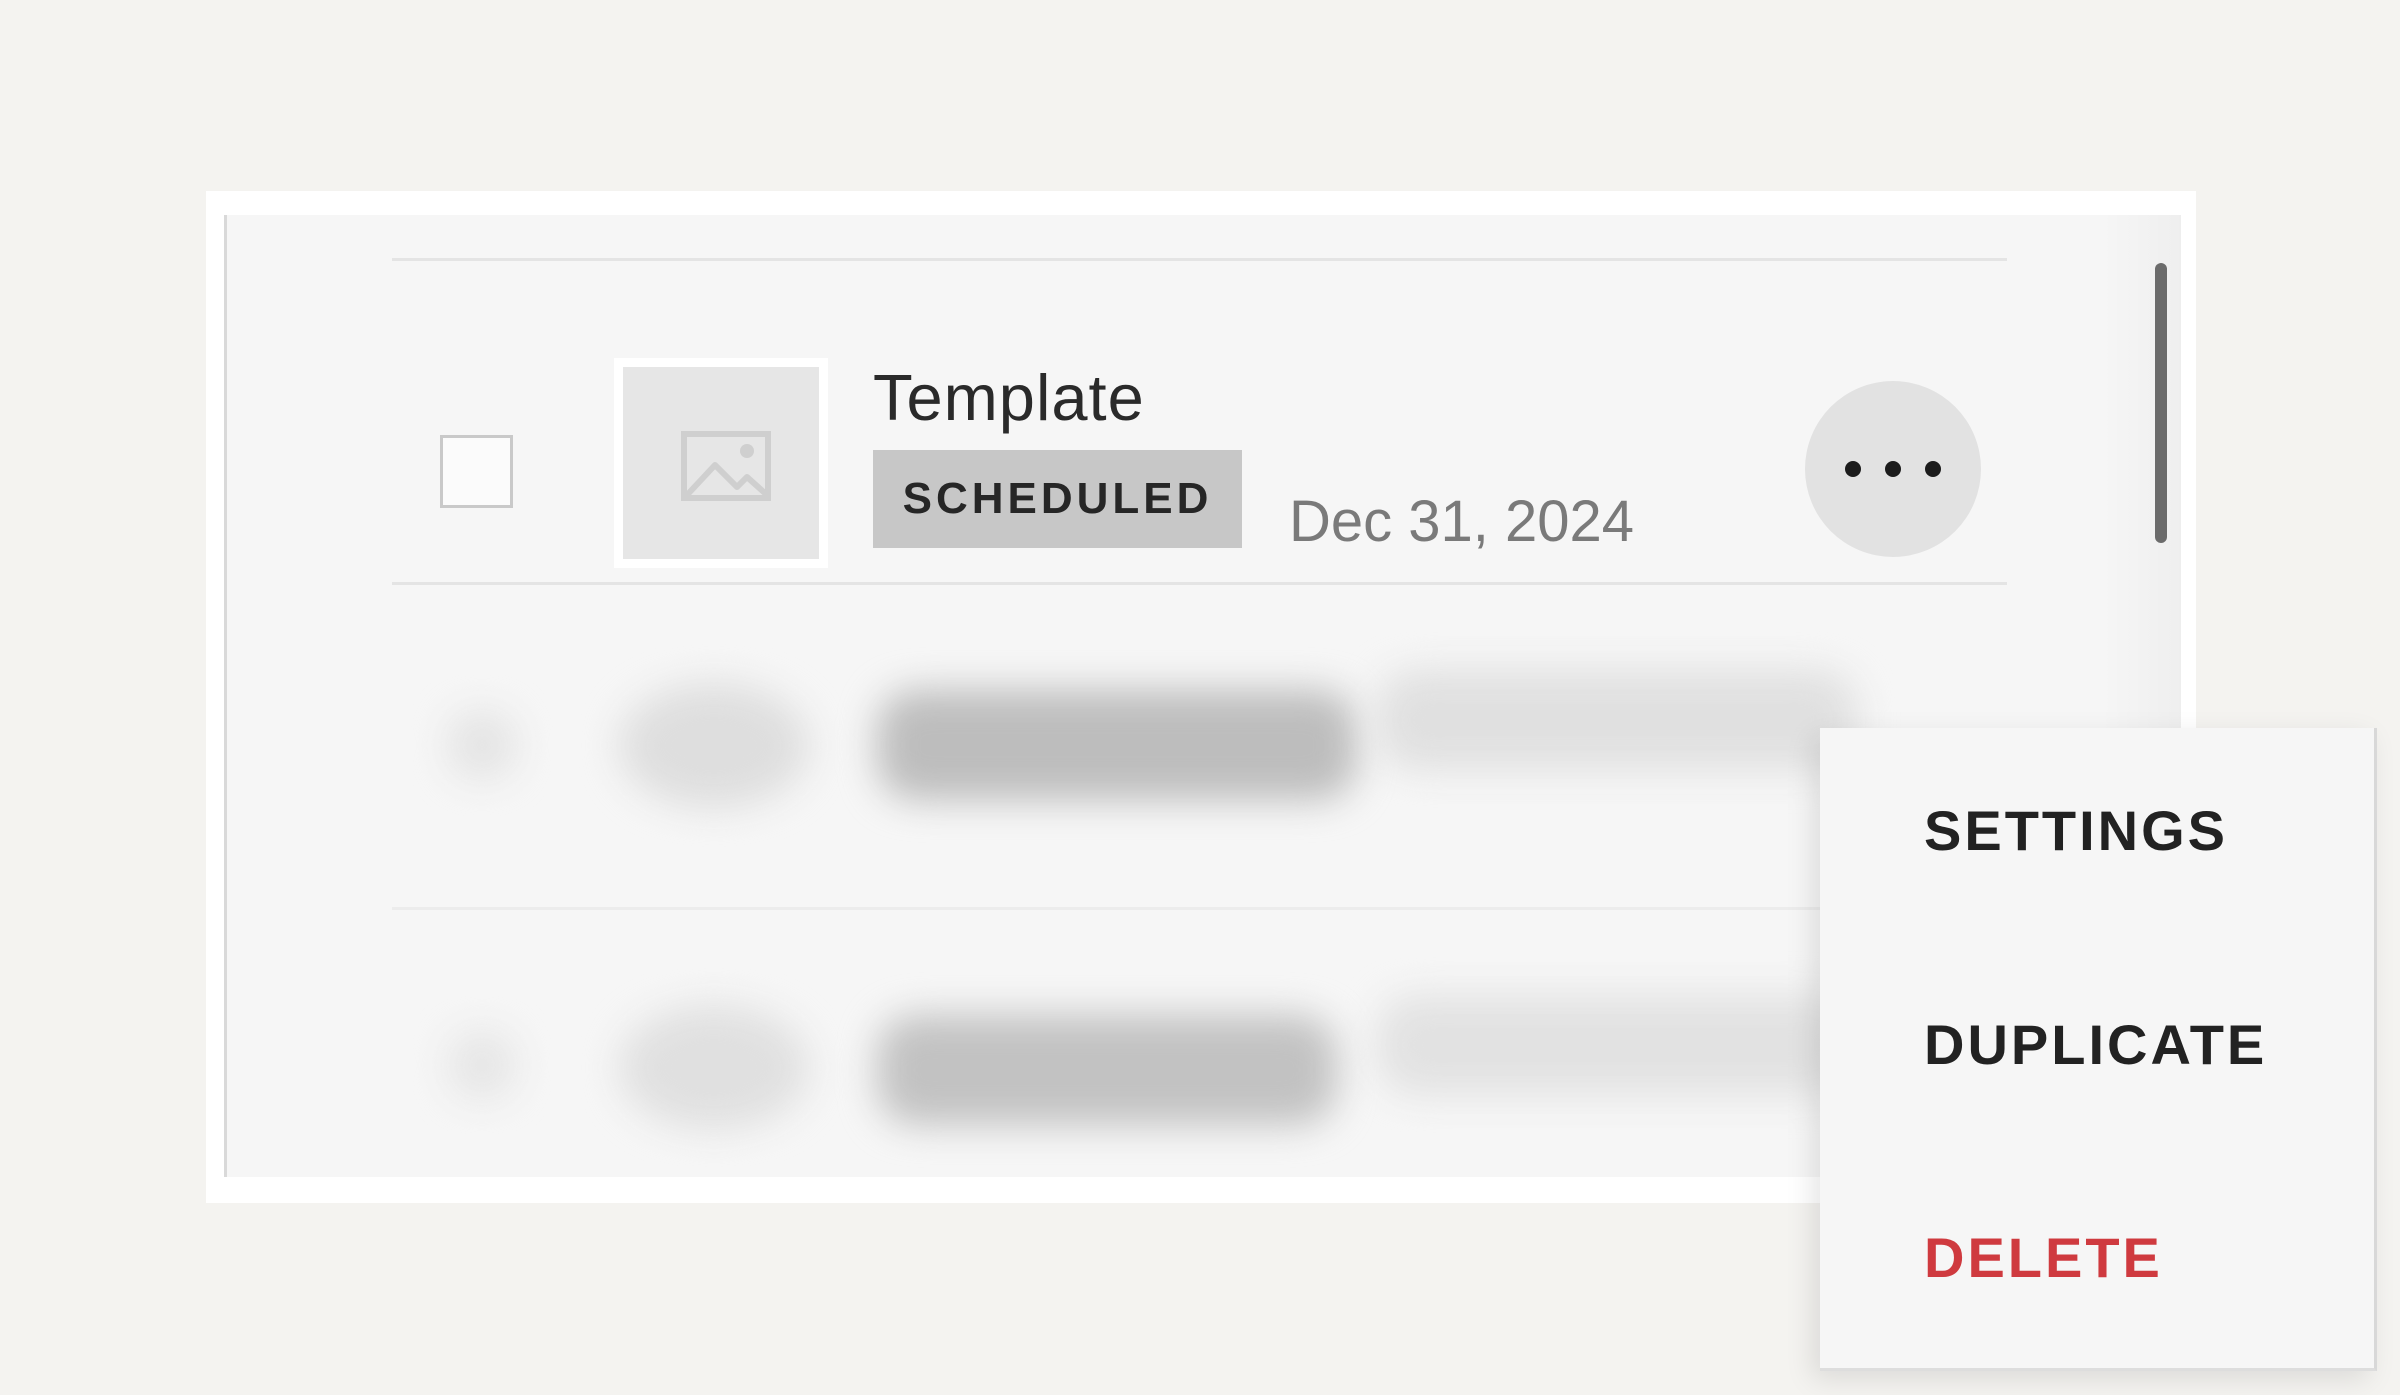 Image resolution: width=2400 pixels, height=1395 pixels. Describe the element at coordinates (726, 466) in the screenshot. I see `image-placeholder-icon` at that location.